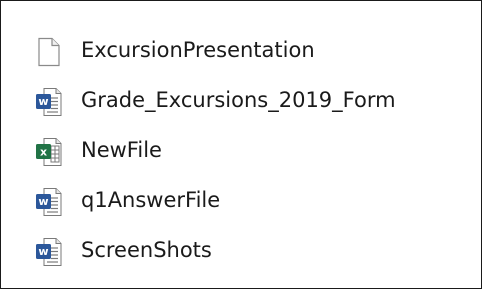 Image resolution: width=482 pixels, height=289 pixels. Describe the element at coordinates (238, 100) in the screenshot. I see `file-name: Grade_Excursions_2019_Form` at that location.